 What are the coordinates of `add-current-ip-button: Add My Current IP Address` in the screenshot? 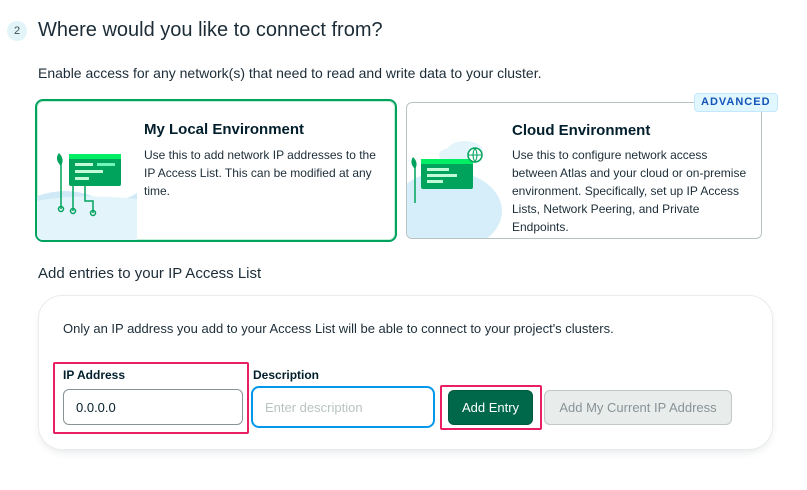 It's located at (638, 407).